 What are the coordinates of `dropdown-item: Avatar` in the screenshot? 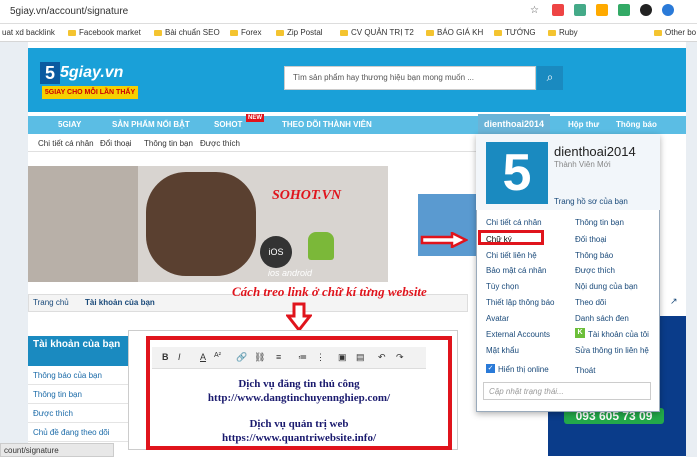 It's located at (497, 318).